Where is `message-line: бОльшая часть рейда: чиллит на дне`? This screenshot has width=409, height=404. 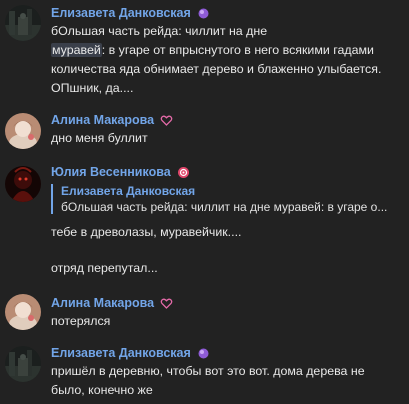
message-line: бОльшая часть рейда: чиллит на дне is located at coordinates (159, 31).